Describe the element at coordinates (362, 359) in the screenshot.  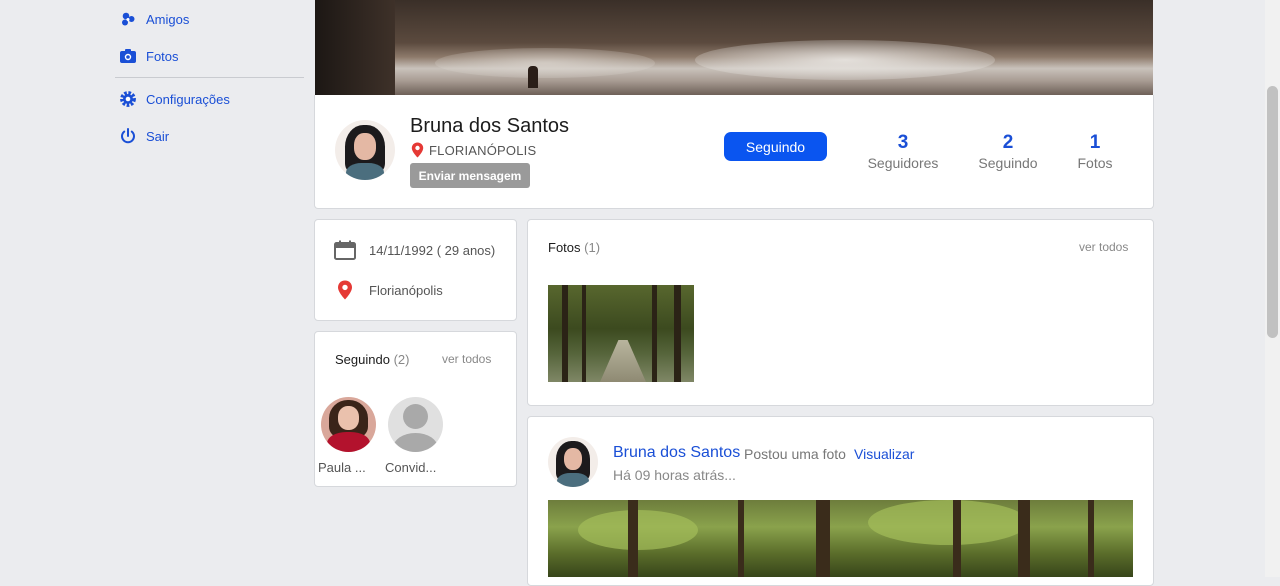
I see `following-title-text: Seguindo` at that location.